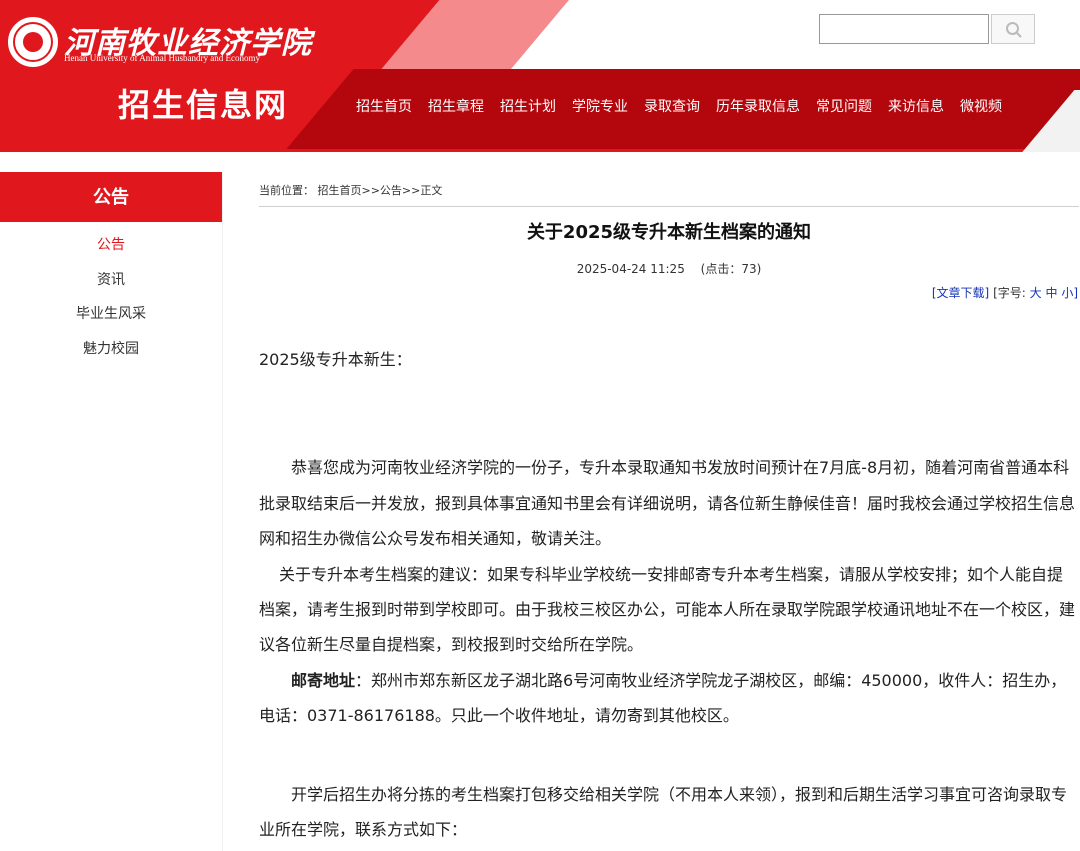  I want to click on breadcrumb-label: 当前位置：, so click(286, 190).